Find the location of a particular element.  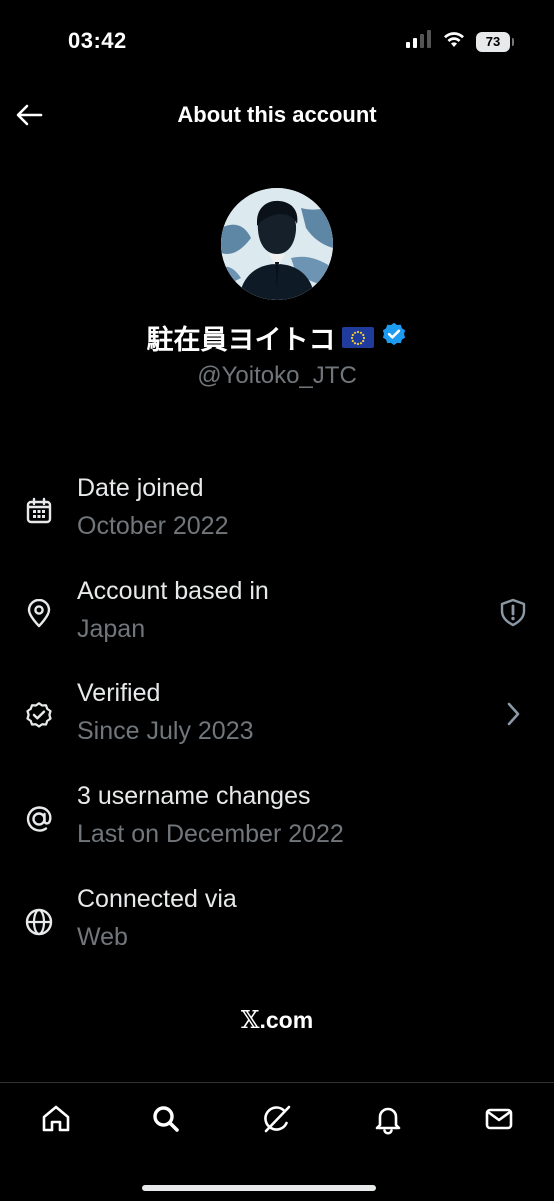

tab-bar is located at coordinates (277, 1141).